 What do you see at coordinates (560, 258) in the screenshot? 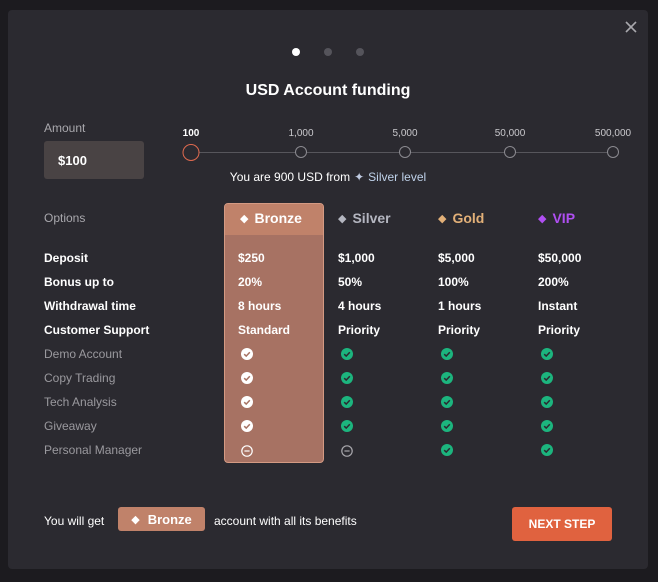
I see `table-cell: $50,000` at bounding box center [560, 258].